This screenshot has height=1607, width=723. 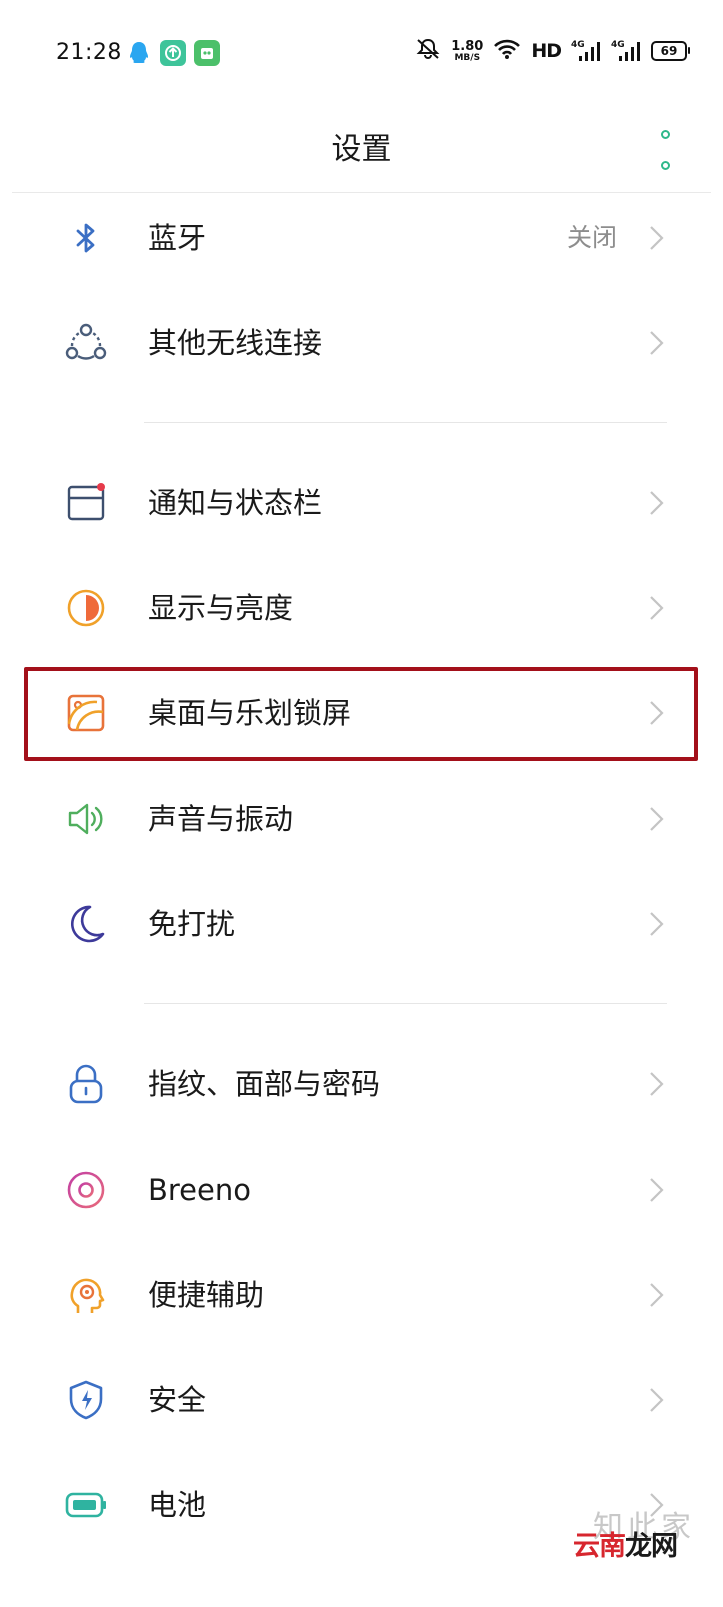 I want to click on title-bar: 设置, so click(x=361, y=151).